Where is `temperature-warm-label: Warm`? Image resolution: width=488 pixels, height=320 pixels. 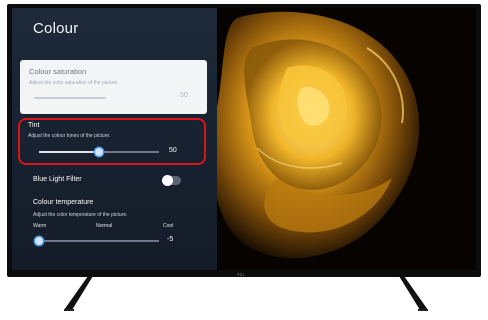 temperature-warm-label: Warm is located at coordinates (40, 226).